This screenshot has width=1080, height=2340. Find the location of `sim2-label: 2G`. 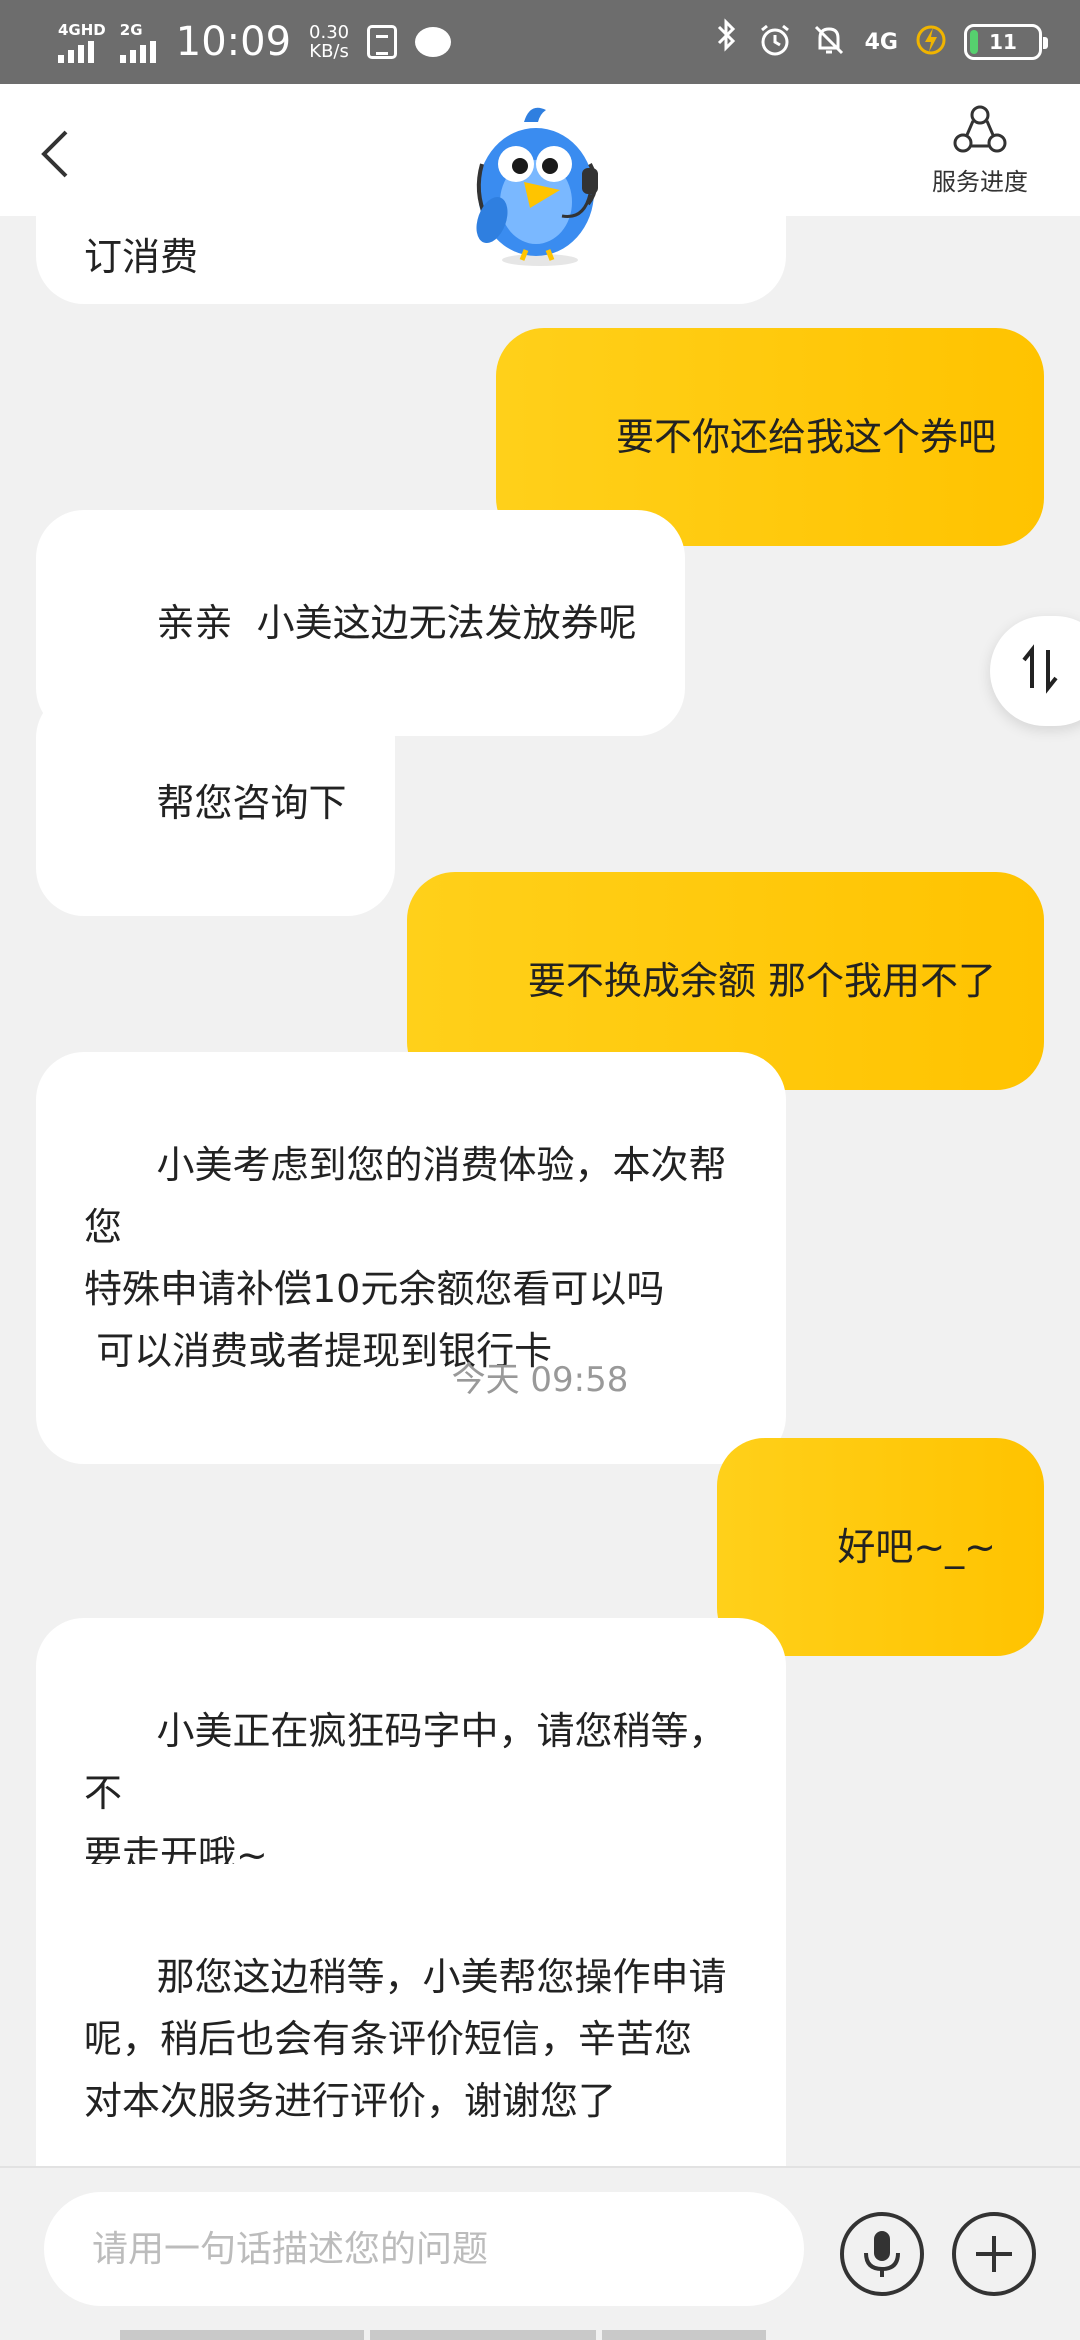

sim2-label: 2G is located at coordinates (131, 29).